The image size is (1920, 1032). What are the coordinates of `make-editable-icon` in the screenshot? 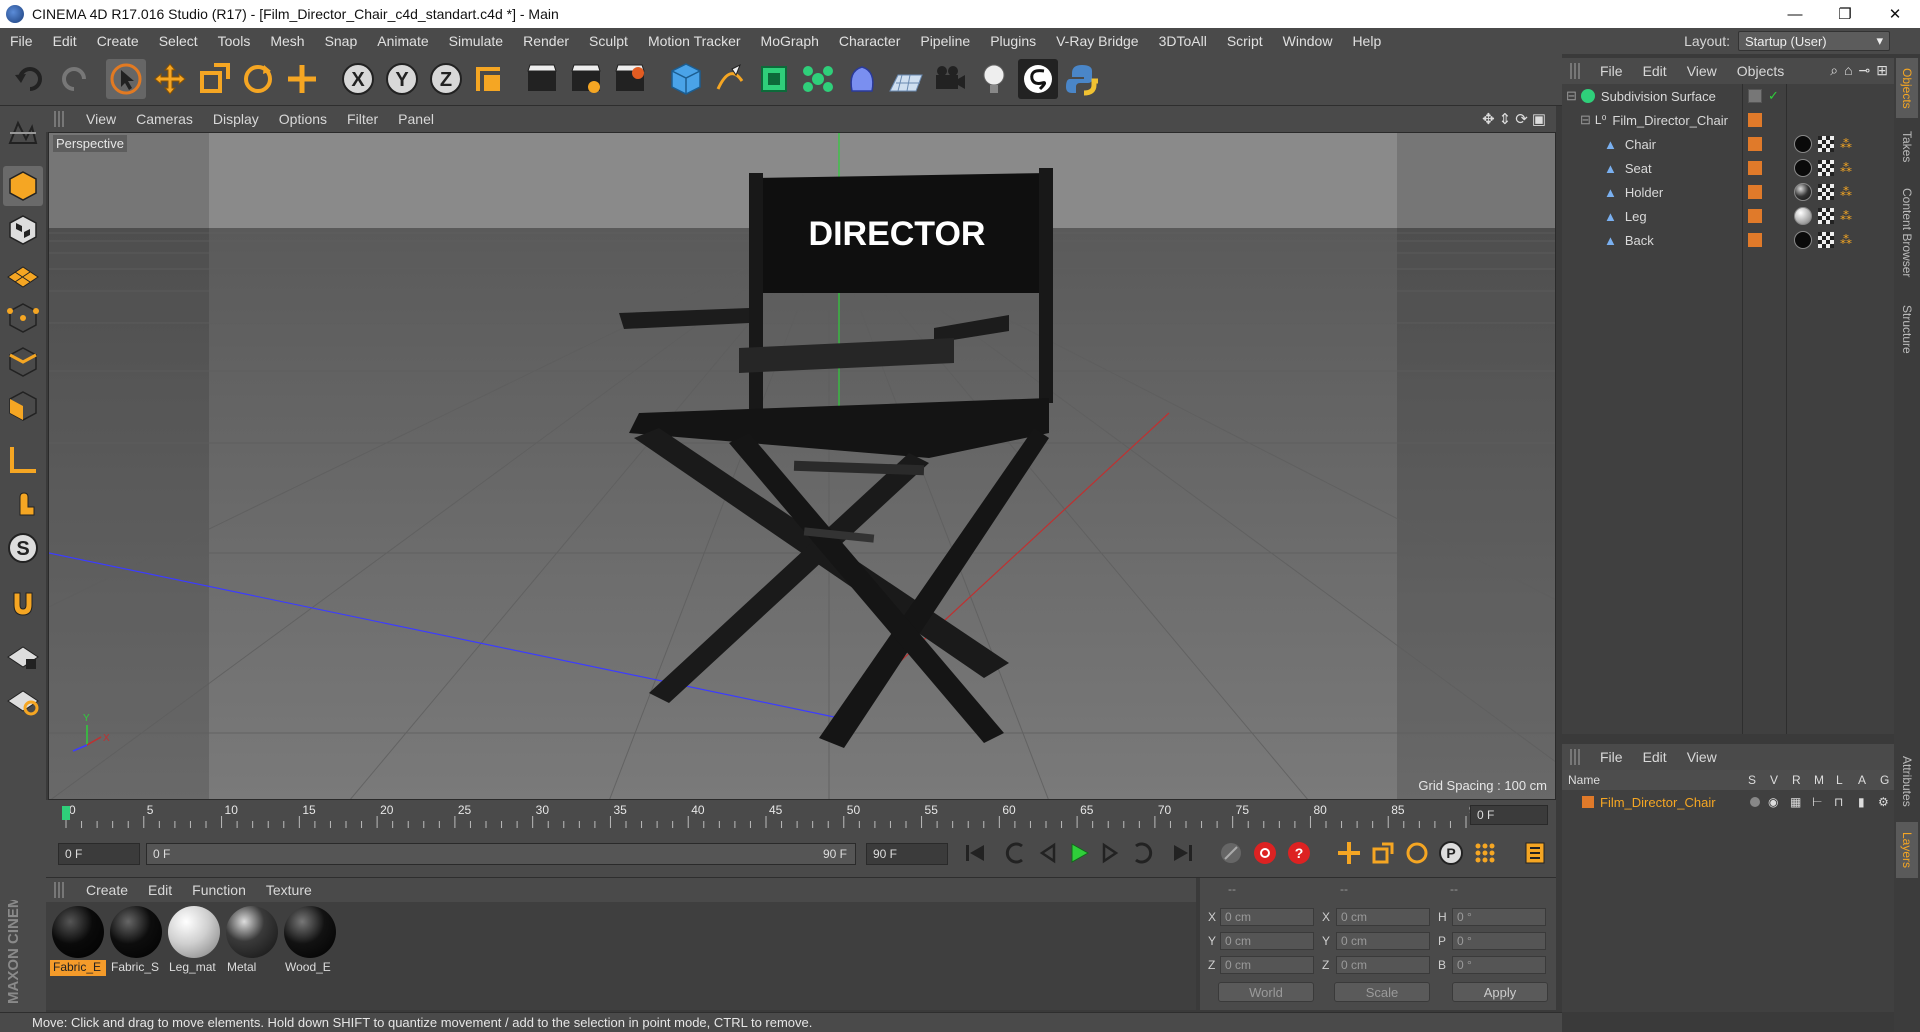 It's located at (23, 132).